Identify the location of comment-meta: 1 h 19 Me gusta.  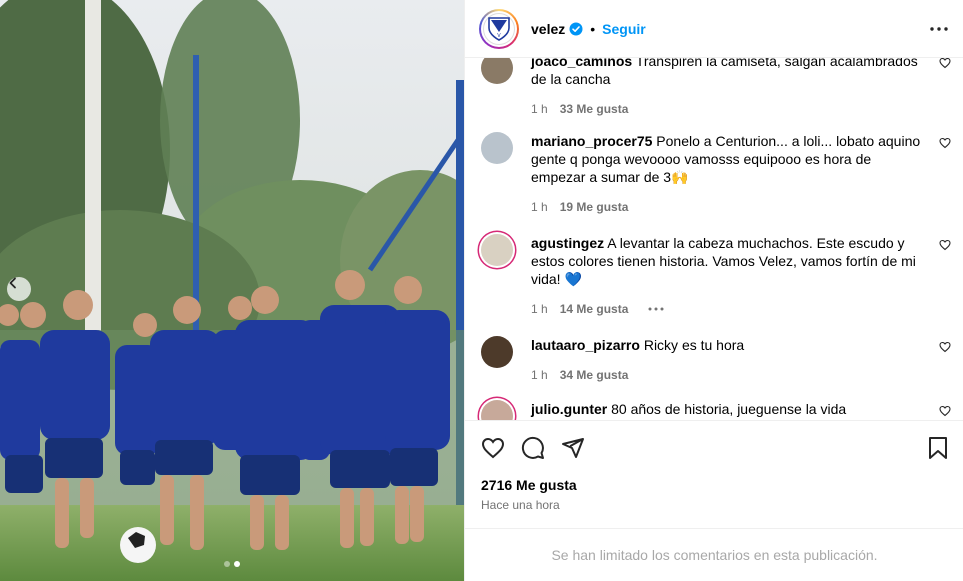
(726, 207).